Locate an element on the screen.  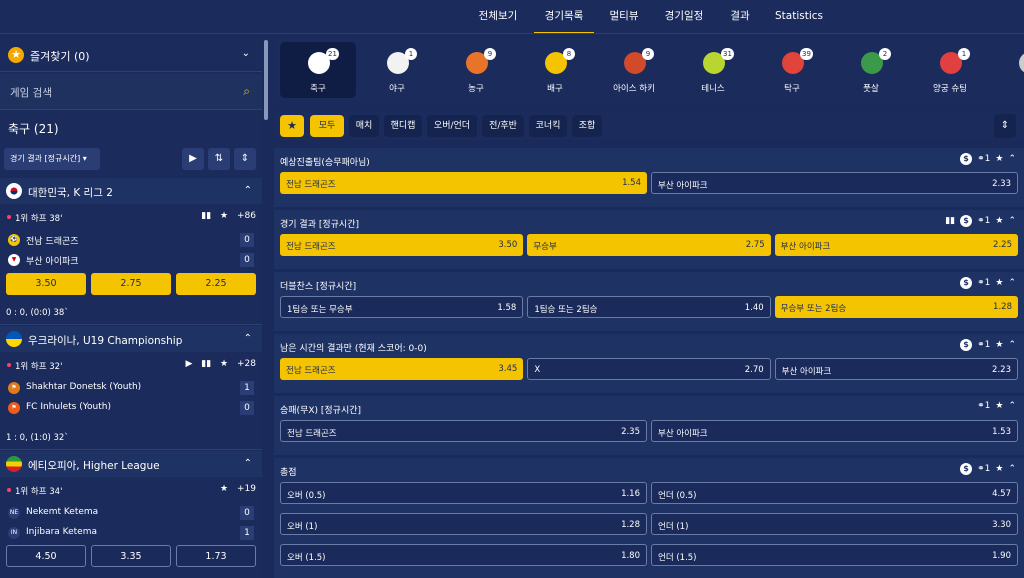
chevron-down-icon: ⌄ is located at coordinates (246, 53).